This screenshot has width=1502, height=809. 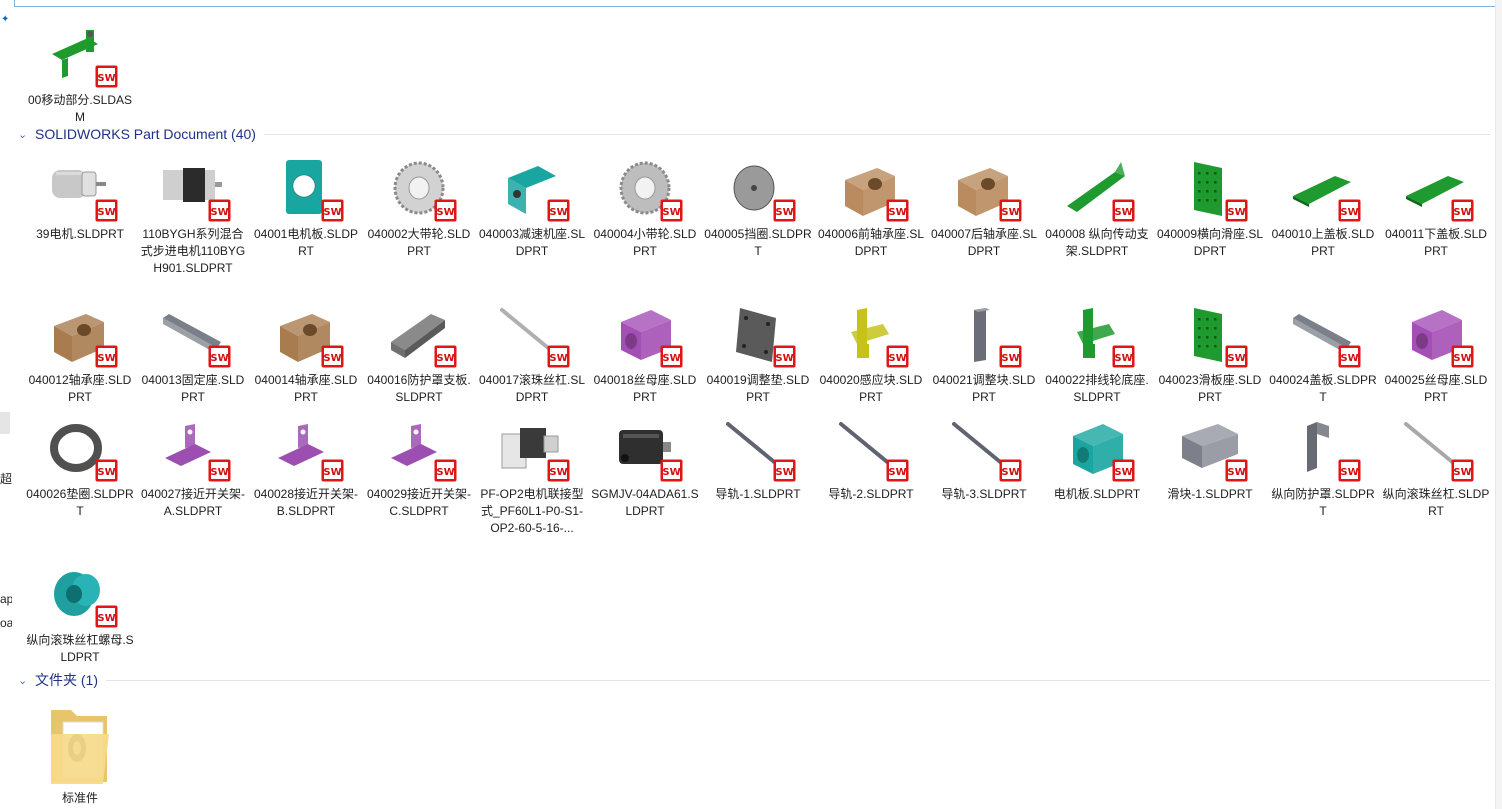 What do you see at coordinates (80, 502) in the screenshot?
I see `file-name: 040026垫圈.SLDPRT` at bounding box center [80, 502].